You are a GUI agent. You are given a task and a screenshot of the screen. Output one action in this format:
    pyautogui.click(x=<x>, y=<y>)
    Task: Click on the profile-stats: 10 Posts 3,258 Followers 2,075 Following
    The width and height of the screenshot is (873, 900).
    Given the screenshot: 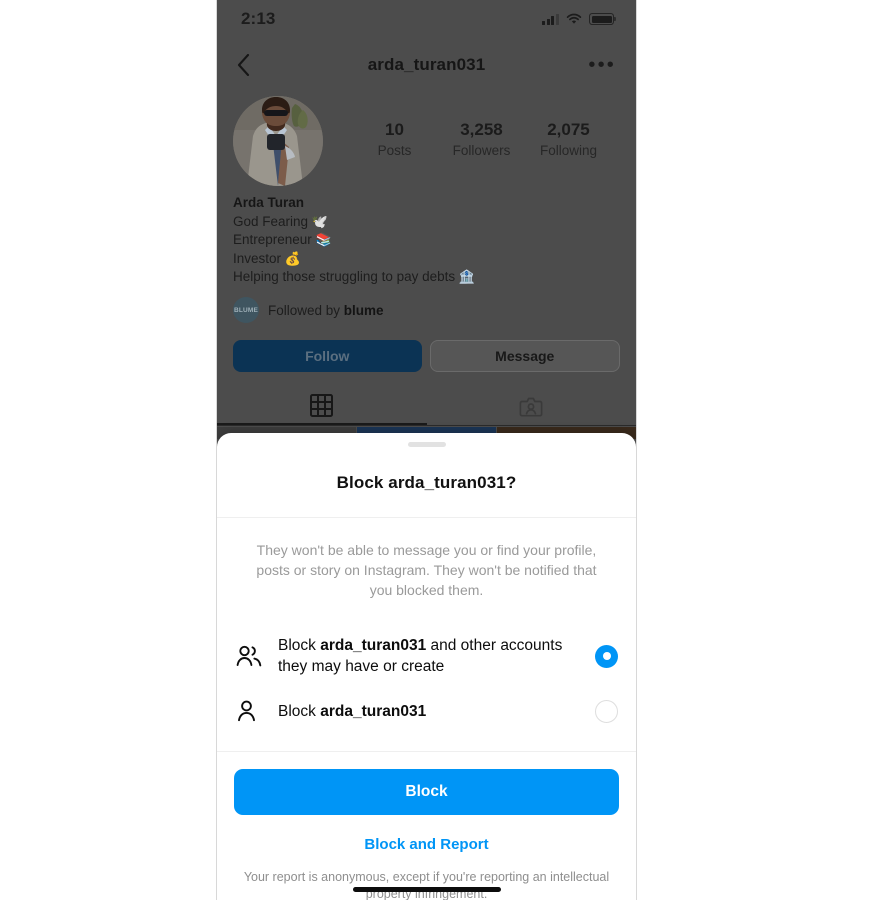 What is the action you would take?
    pyautogui.click(x=471, y=128)
    